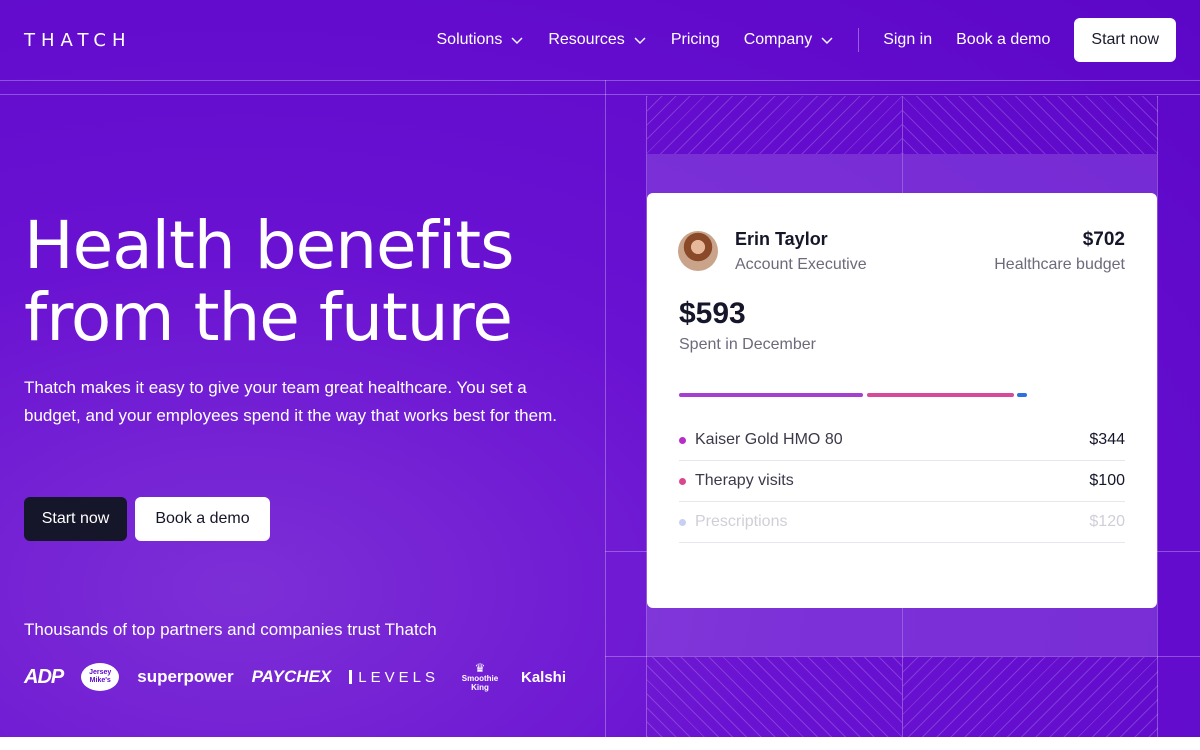  I want to click on hero-title: Health benefits from the future, so click(304, 282).